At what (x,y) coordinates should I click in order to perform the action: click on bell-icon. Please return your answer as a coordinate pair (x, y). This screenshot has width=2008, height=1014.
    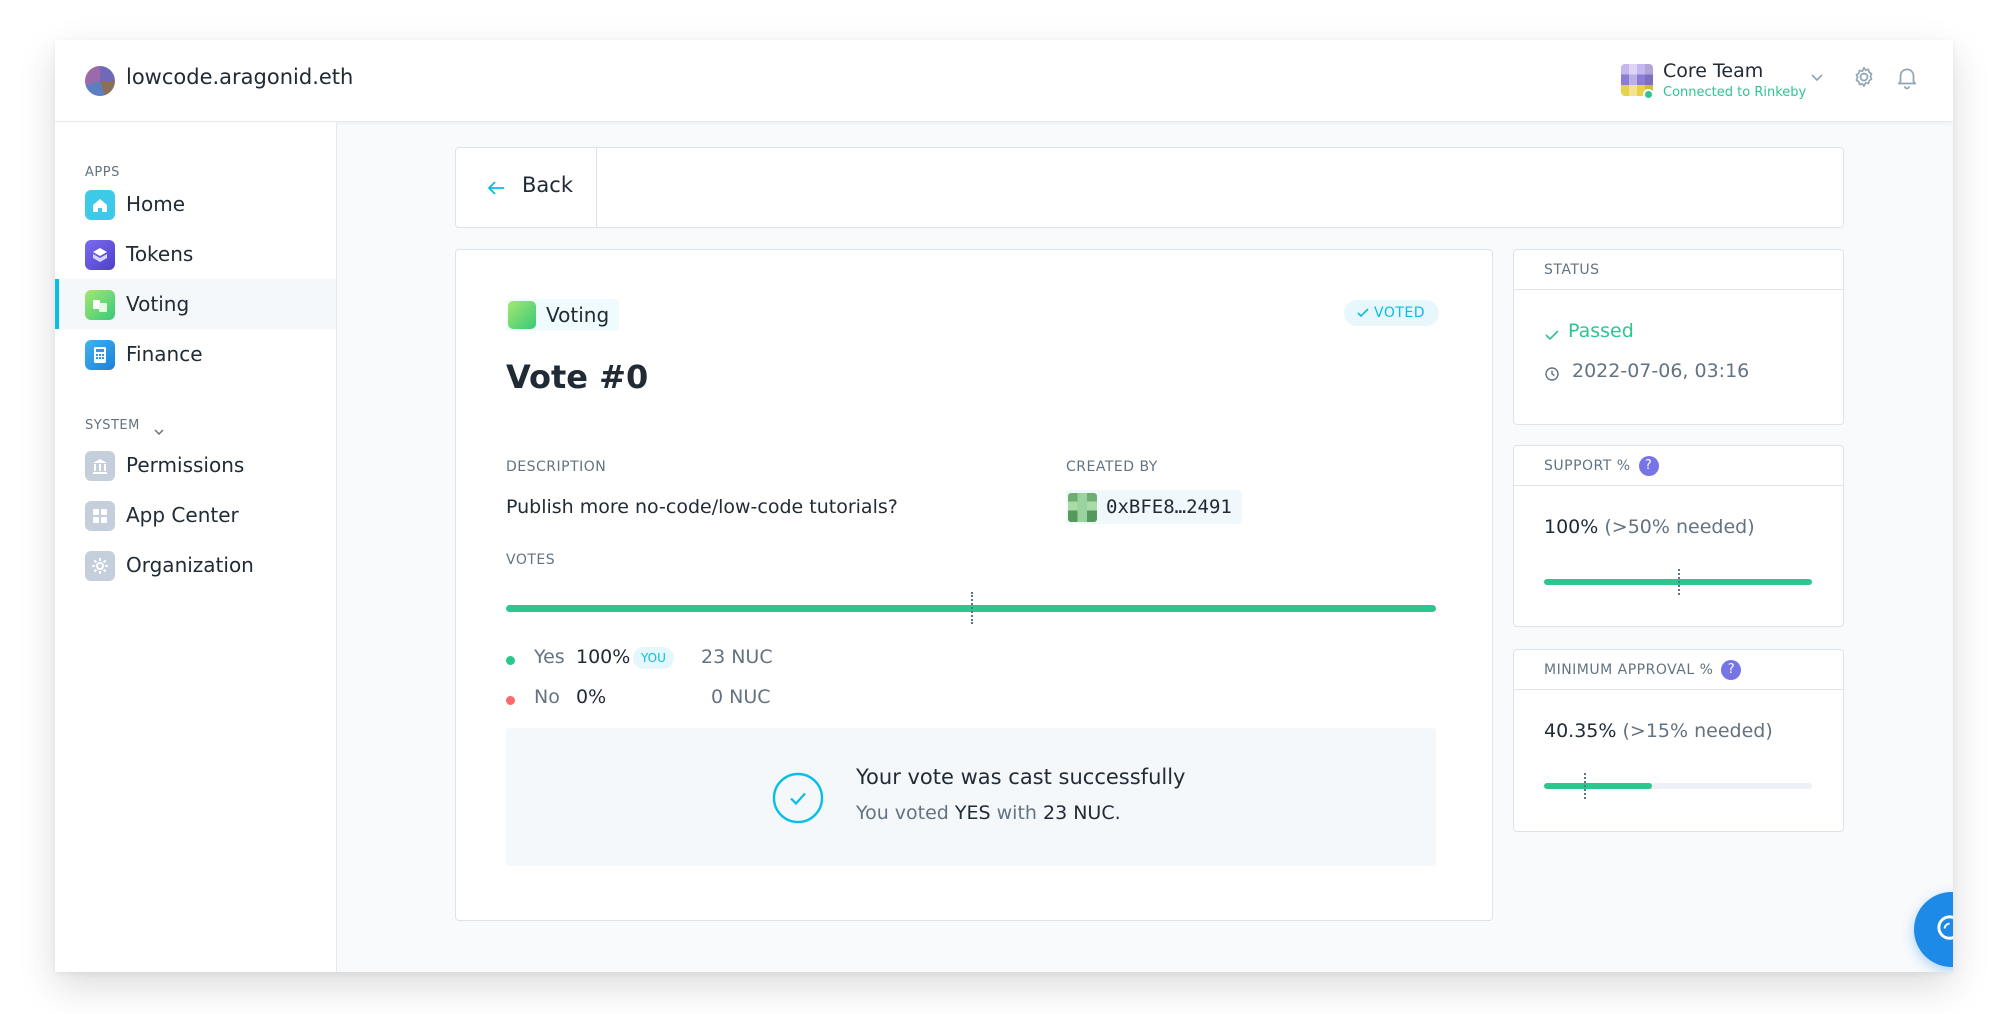
    Looking at the image, I should click on (1907, 77).